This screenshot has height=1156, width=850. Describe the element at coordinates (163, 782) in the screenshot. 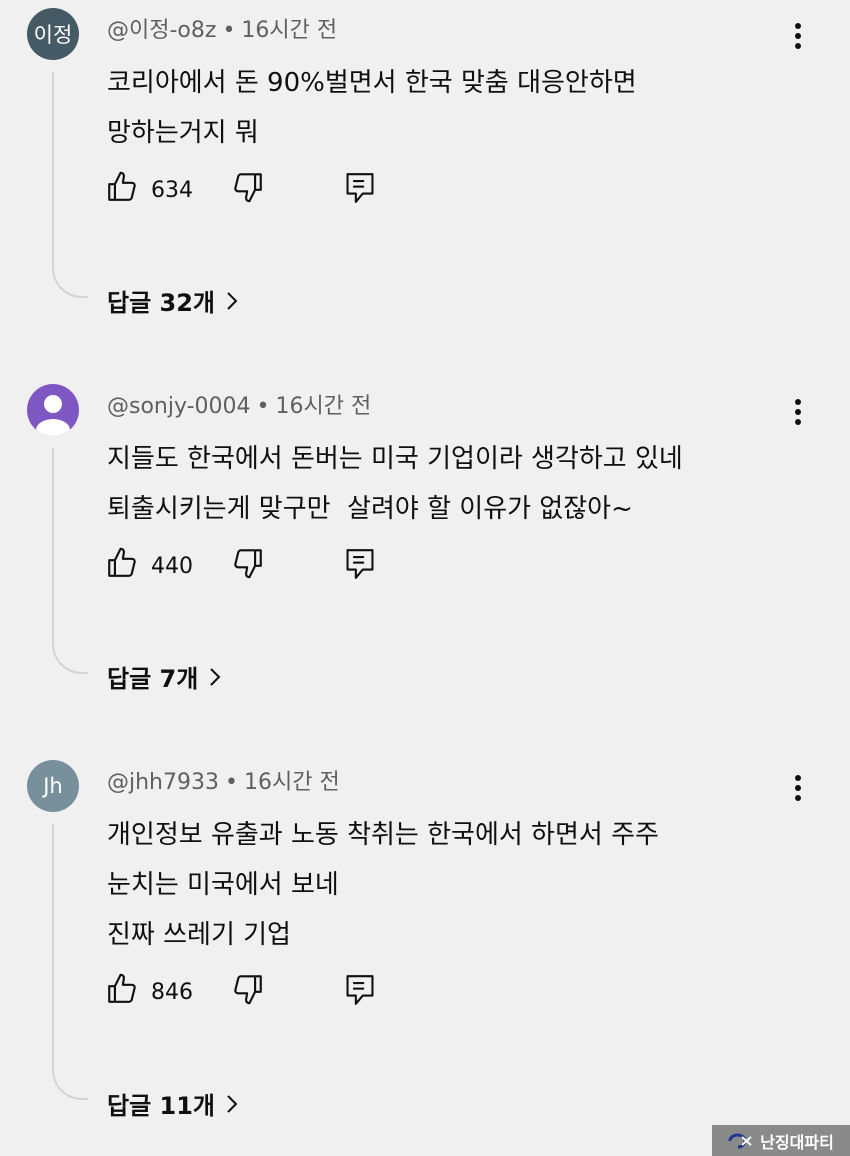

I see `author-handle: @jhh7933` at that location.